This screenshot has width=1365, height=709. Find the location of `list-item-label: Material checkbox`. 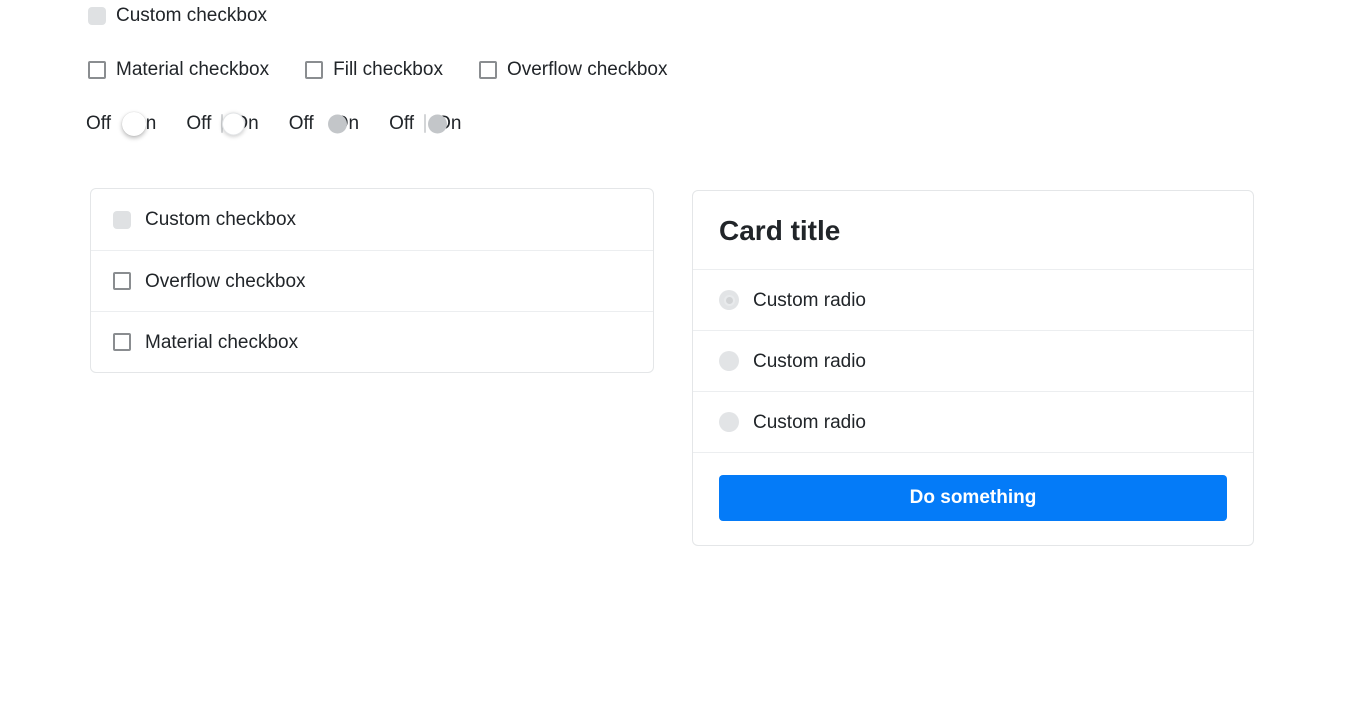

list-item-label: Material checkbox is located at coordinates (222, 342).